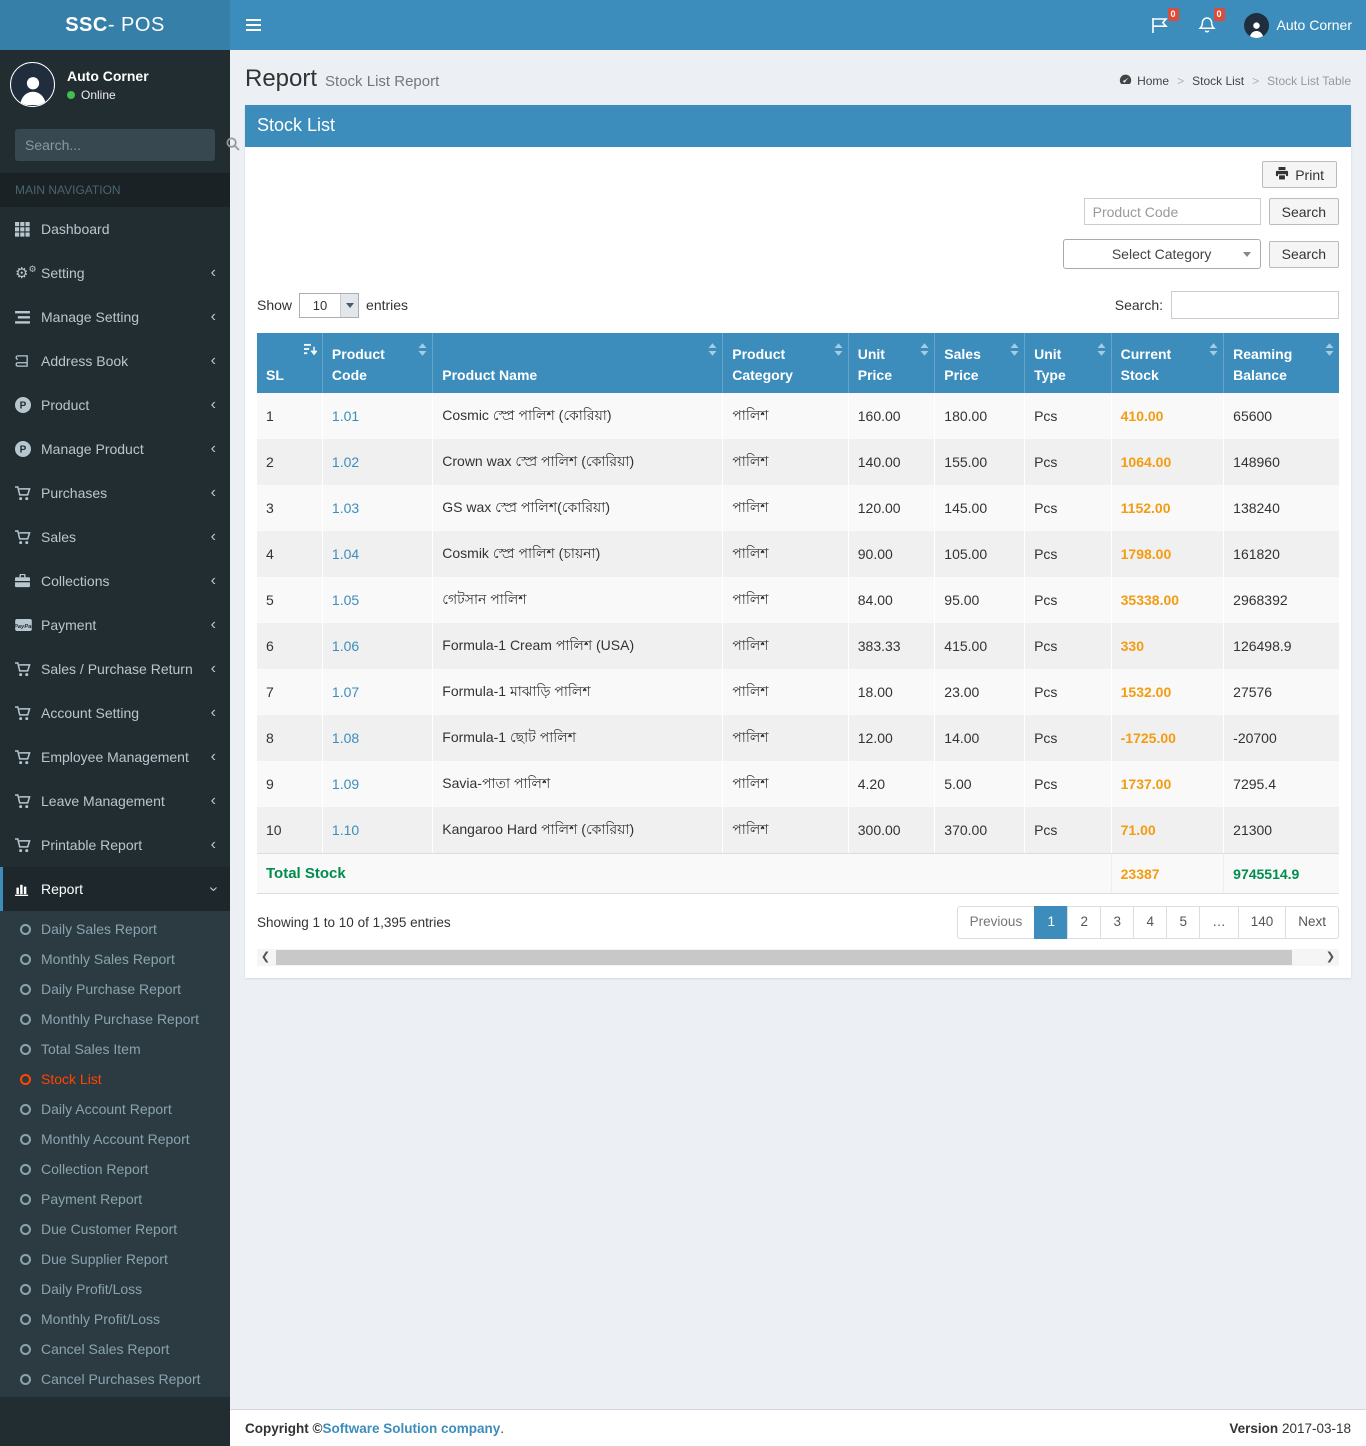  I want to click on horizontal-scrollbar: ❮ ❯, so click(798, 957).